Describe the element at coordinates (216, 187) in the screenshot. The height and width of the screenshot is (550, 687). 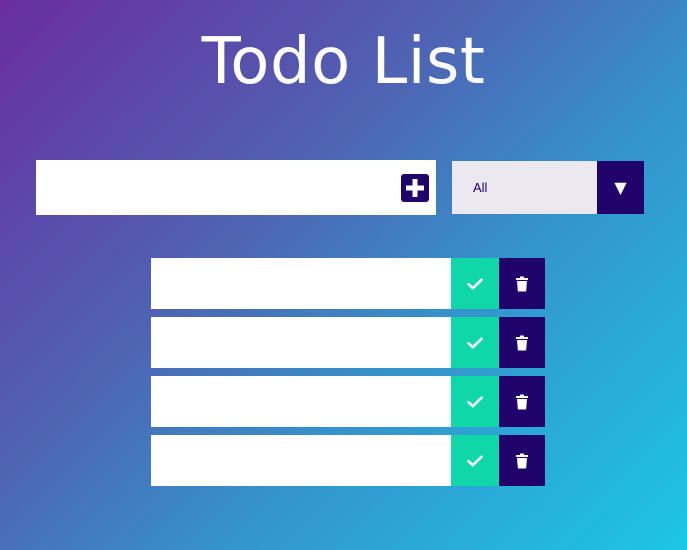
I see `todo-input` at that location.